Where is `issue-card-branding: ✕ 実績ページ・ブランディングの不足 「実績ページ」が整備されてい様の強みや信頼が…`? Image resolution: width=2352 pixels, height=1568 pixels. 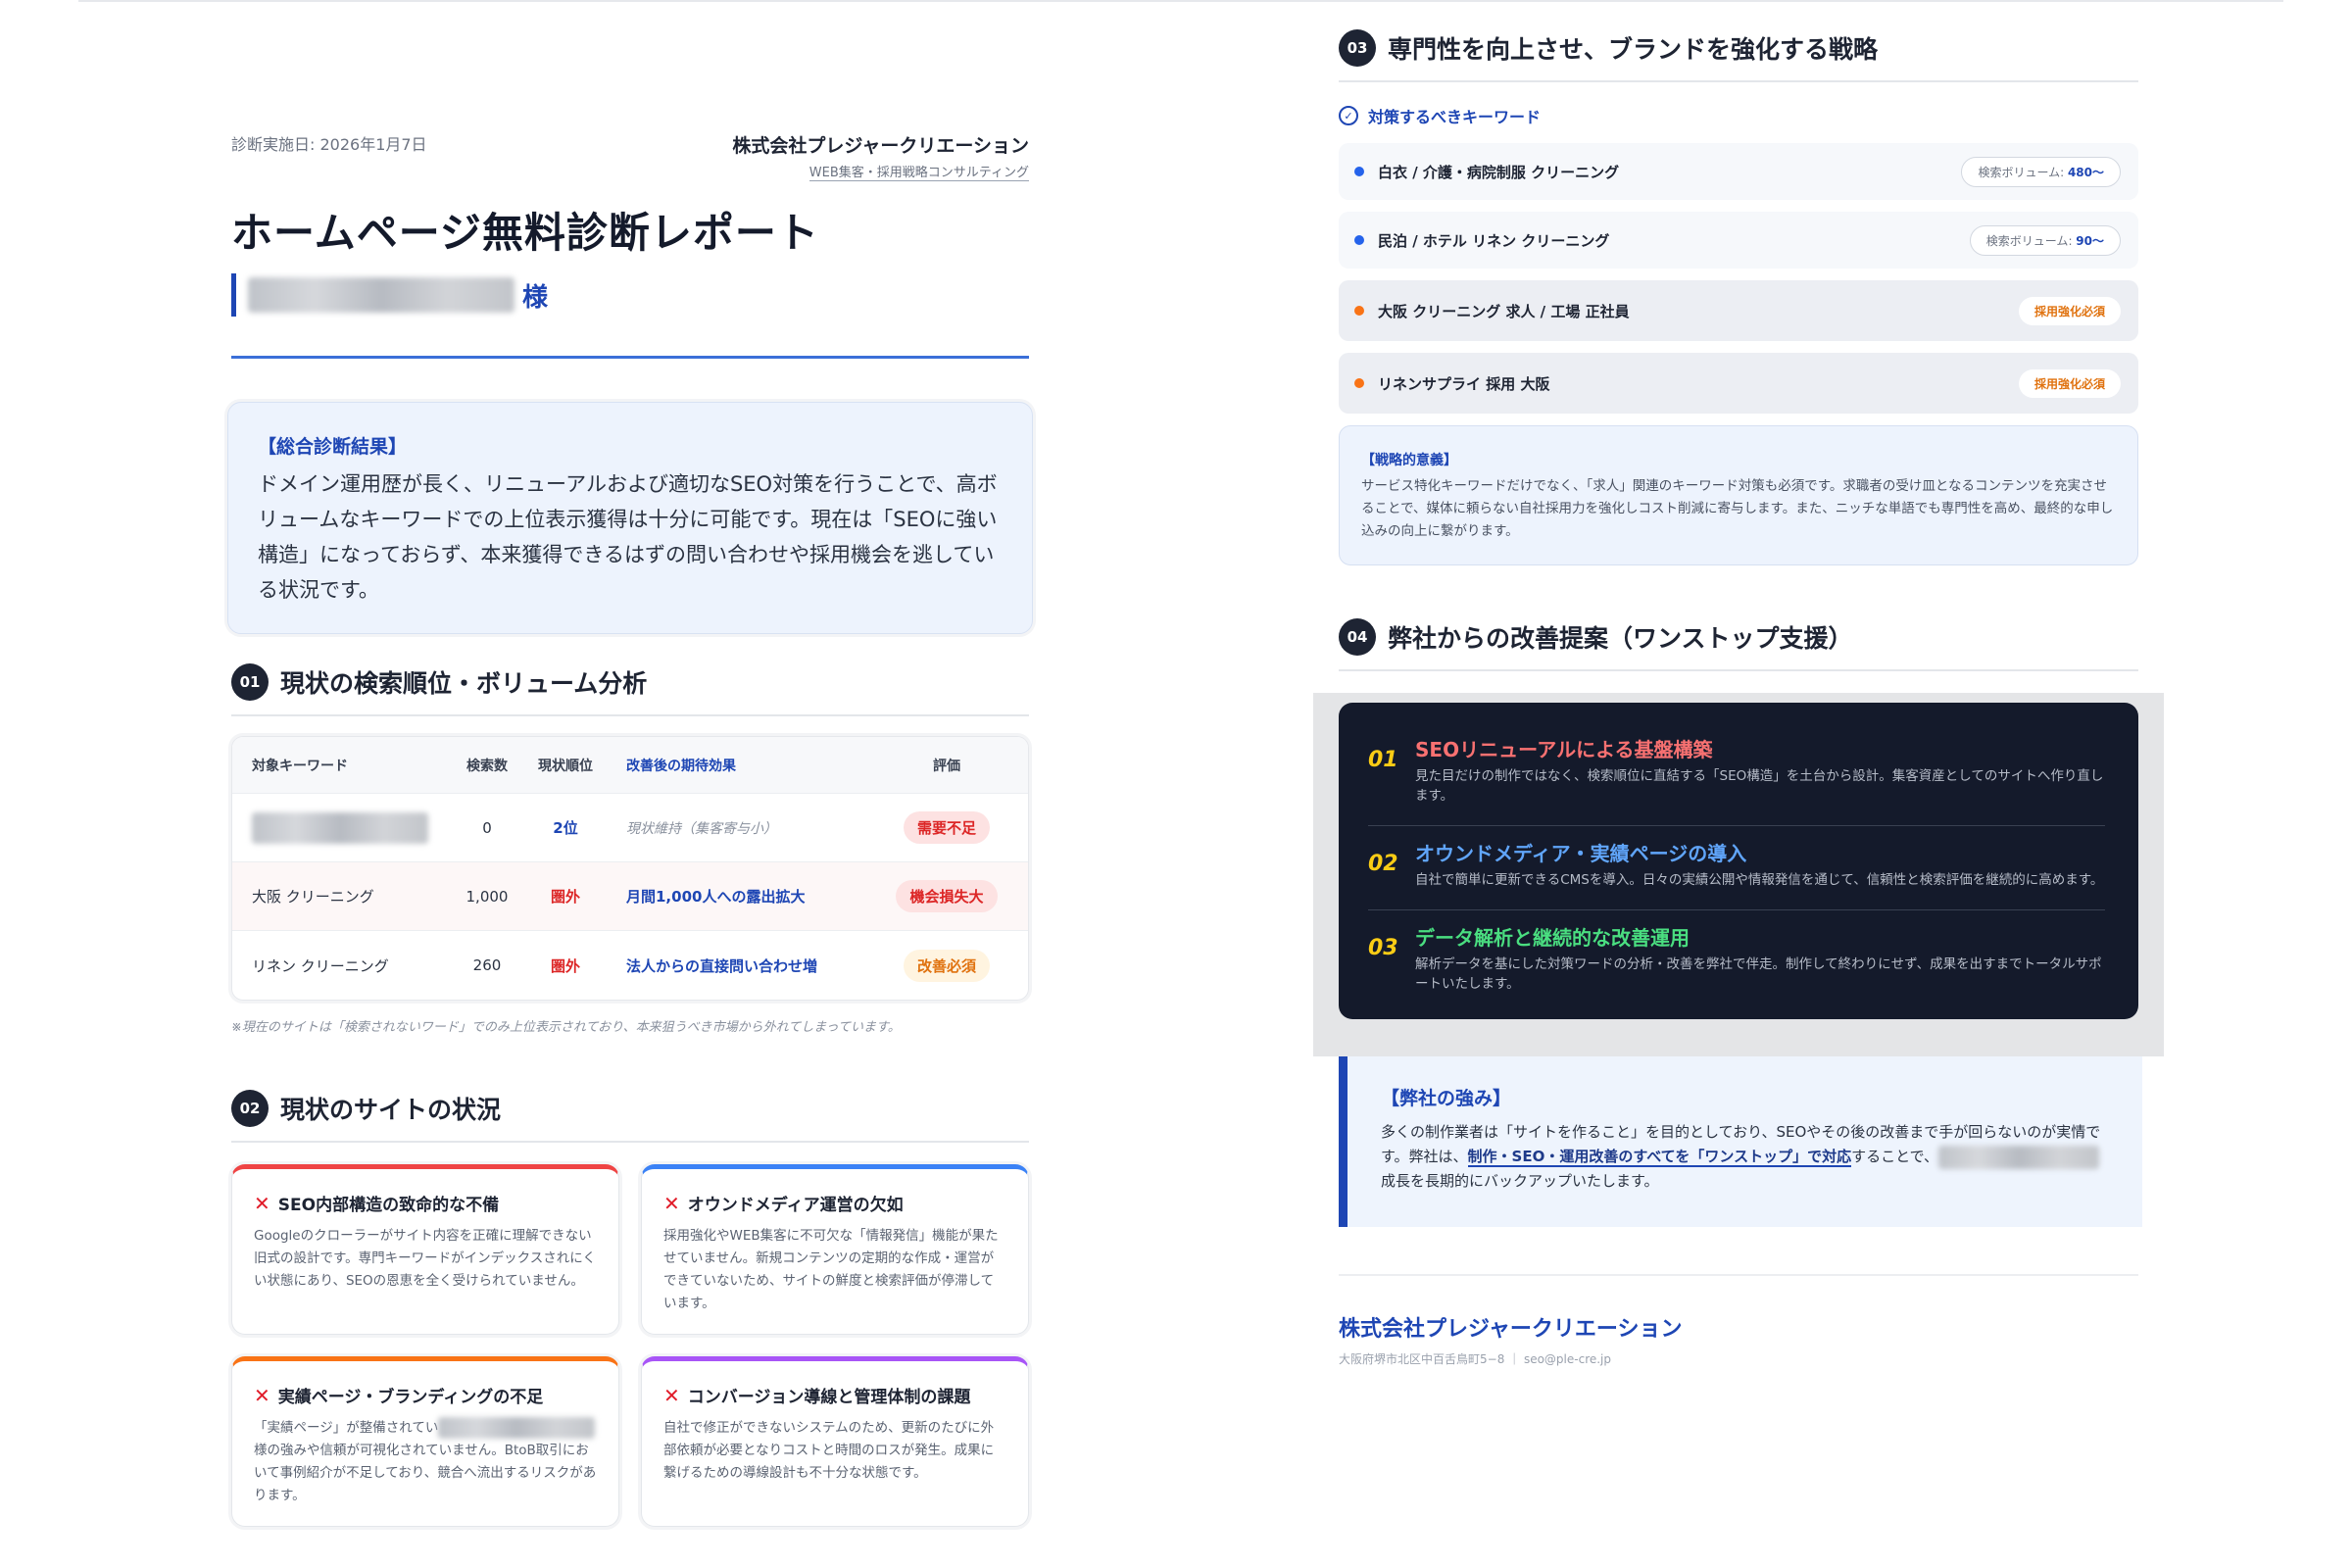 issue-card-branding: ✕ 実績ページ・ブランディングの不足 「実績ページ」が整備されてい様の強みや信頼が… is located at coordinates (425, 1441).